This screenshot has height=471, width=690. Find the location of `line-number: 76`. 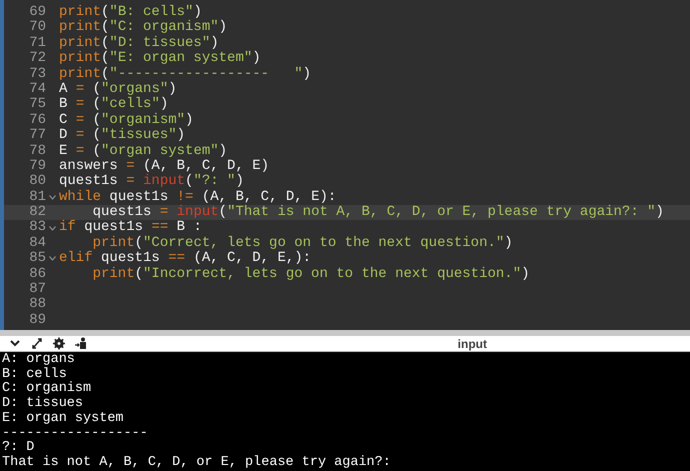

line-number: 76 is located at coordinates (37, 120).